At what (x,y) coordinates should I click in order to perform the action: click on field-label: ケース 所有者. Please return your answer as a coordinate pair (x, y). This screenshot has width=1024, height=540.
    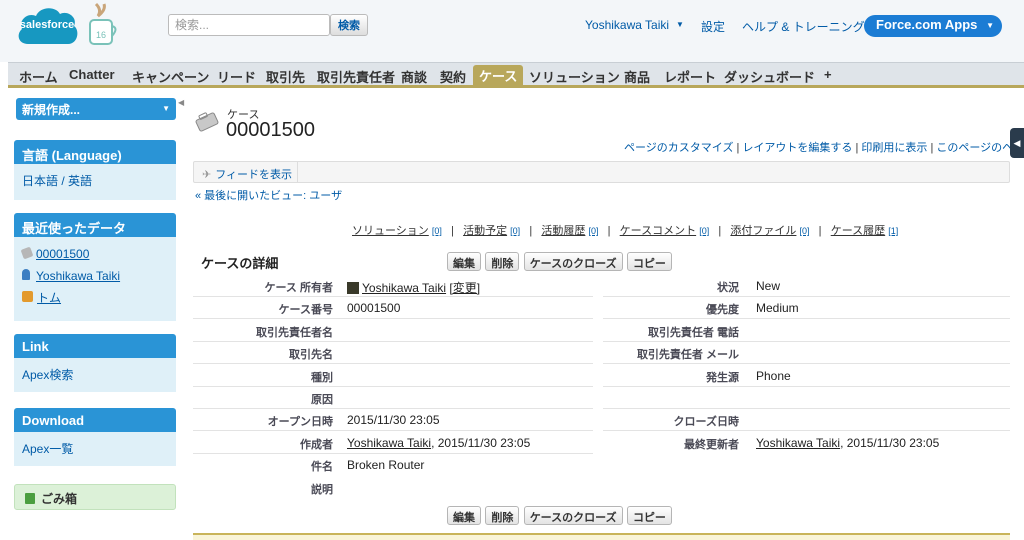
    Looking at the image, I should click on (298, 288).